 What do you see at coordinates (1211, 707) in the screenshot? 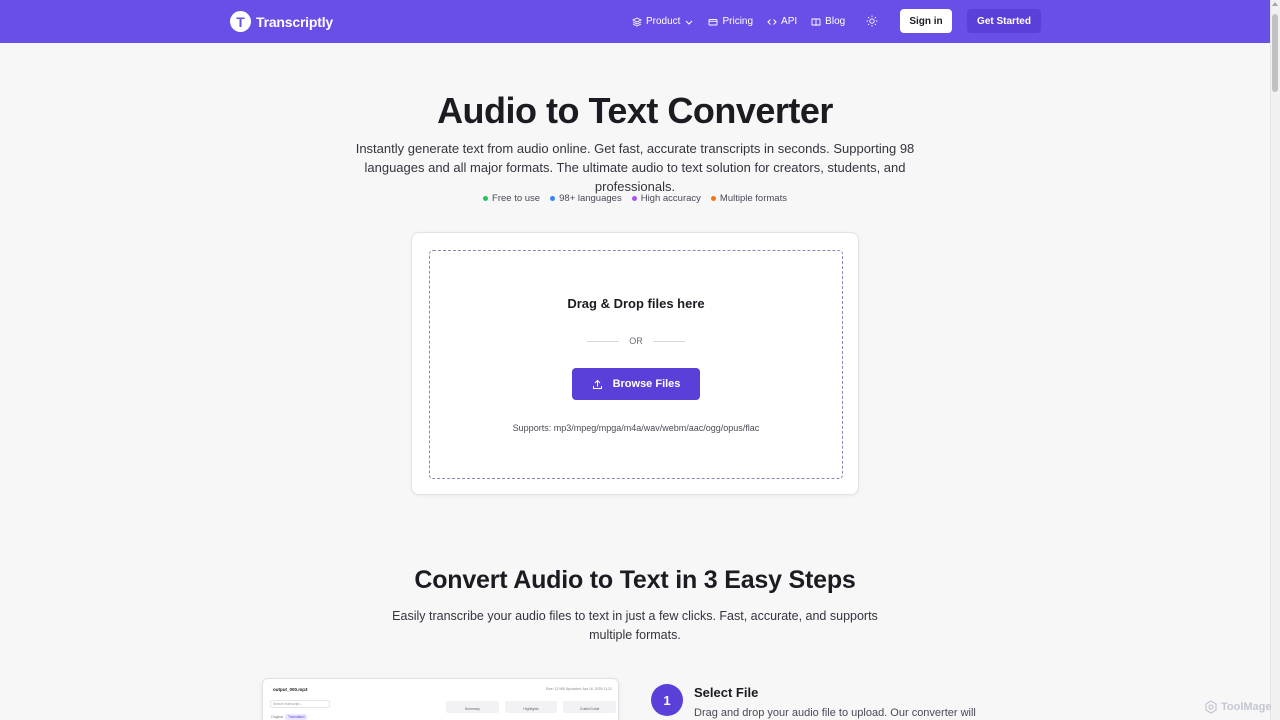
I see `watermark-logo-icon` at bounding box center [1211, 707].